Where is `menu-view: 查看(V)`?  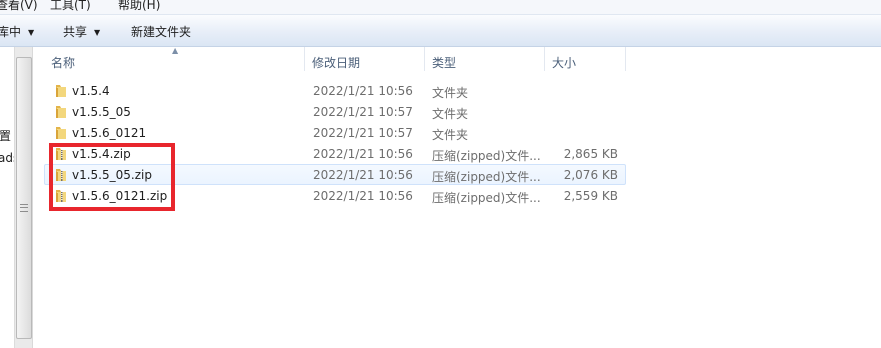 menu-view: 查看(V) is located at coordinates (19, 6).